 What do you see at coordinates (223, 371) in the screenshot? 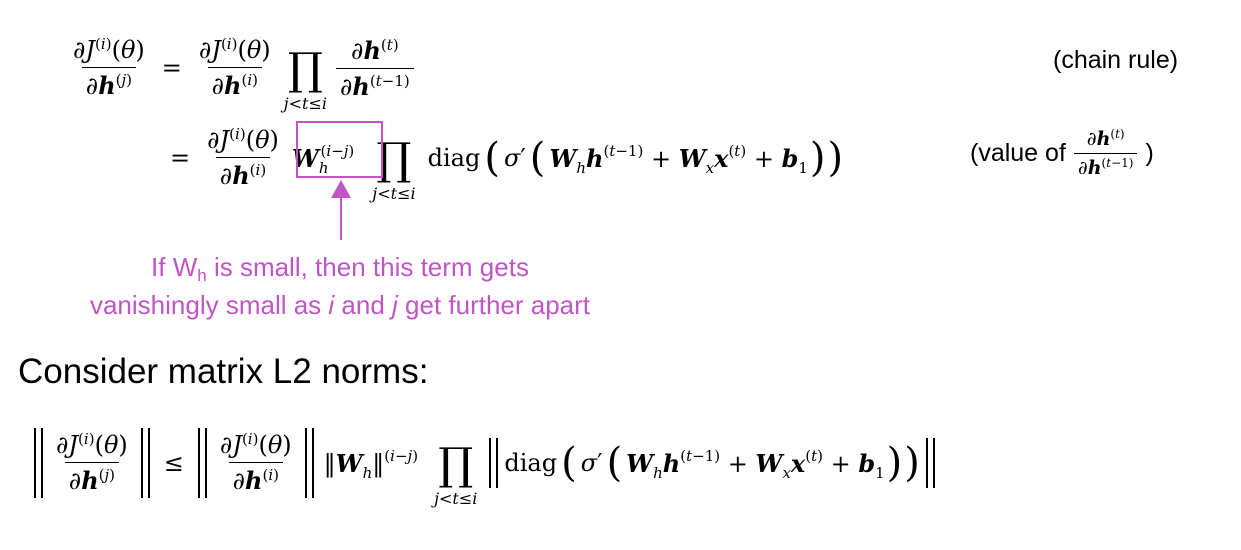
I see `section-heading: Consider matrix L2 norms:` at bounding box center [223, 371].